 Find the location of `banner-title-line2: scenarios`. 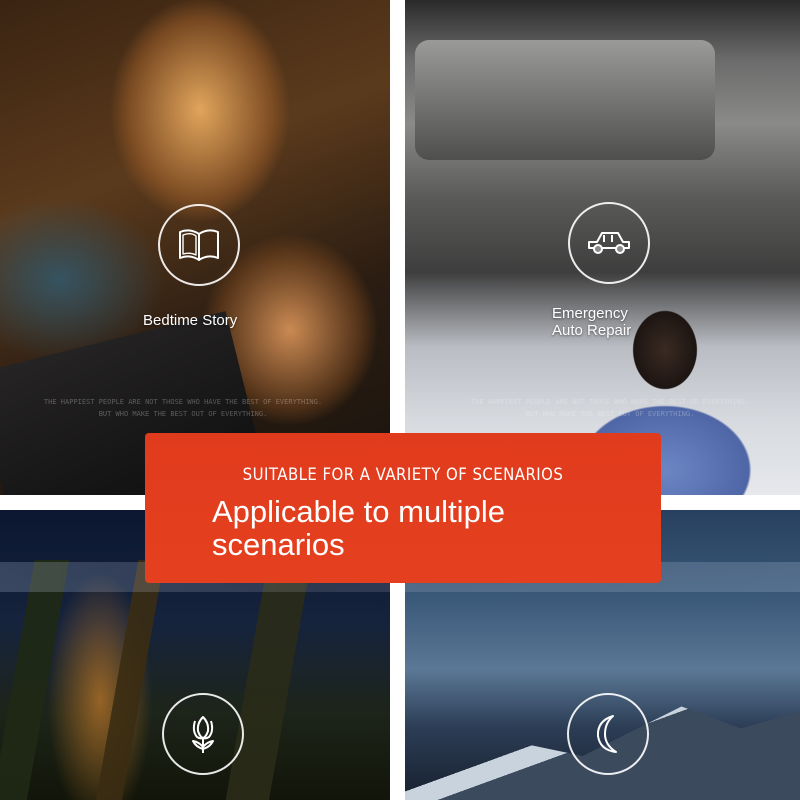

banner-title-line2: scenarios is located at coordinates (278, 544).